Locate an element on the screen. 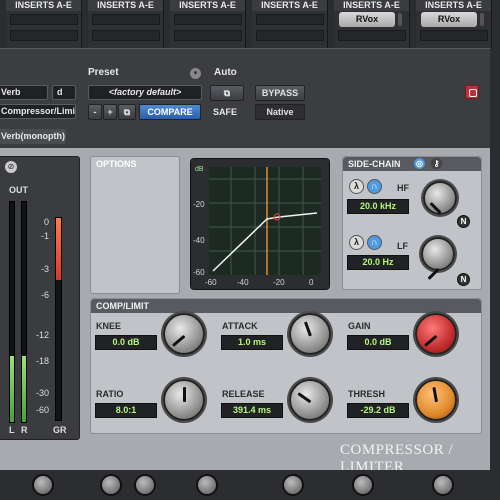  release-knob-pointer is located at coordinates (304, 398).